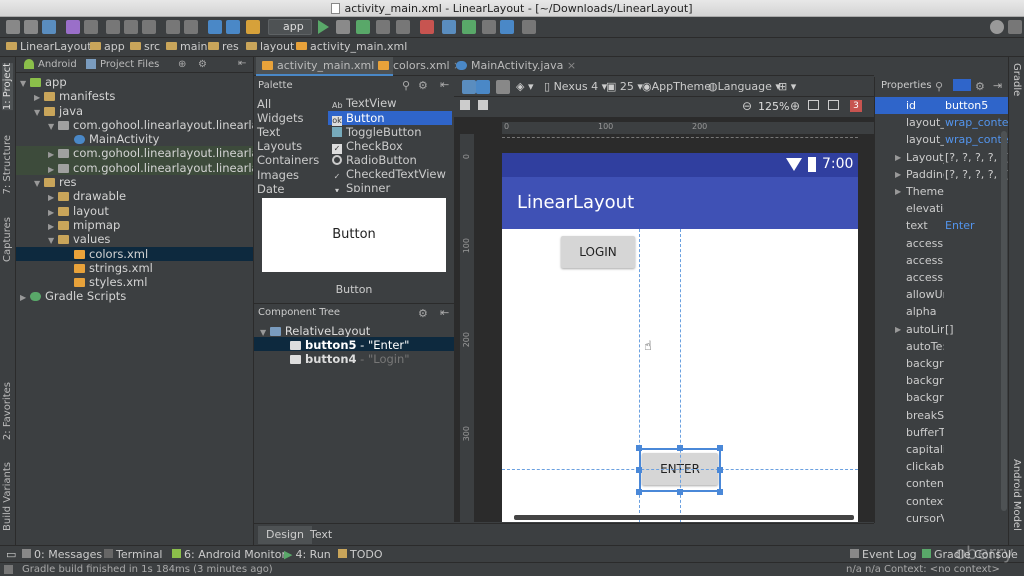  Describe the element at coordinates (321, 535) in the screenshot. I see `tab-text: Text` at that location.